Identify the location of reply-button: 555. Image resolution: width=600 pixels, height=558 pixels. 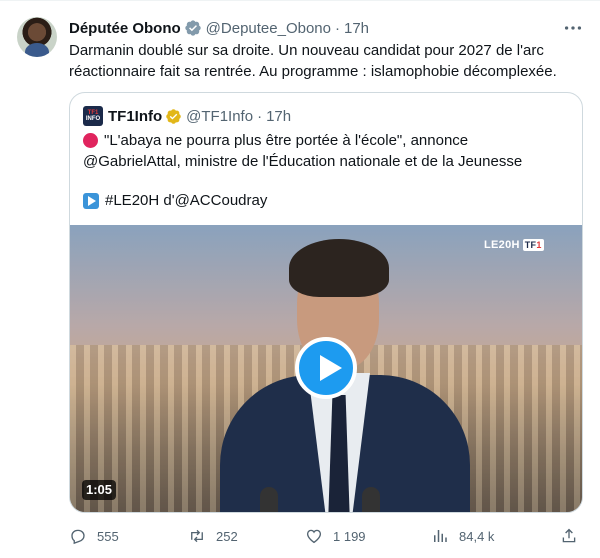
(94, 536).